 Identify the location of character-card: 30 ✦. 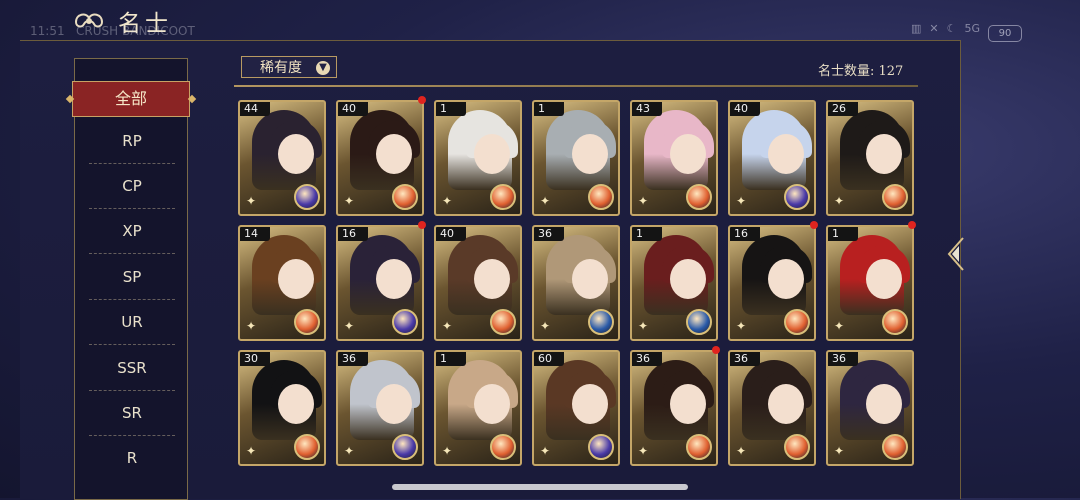
(282, 408).